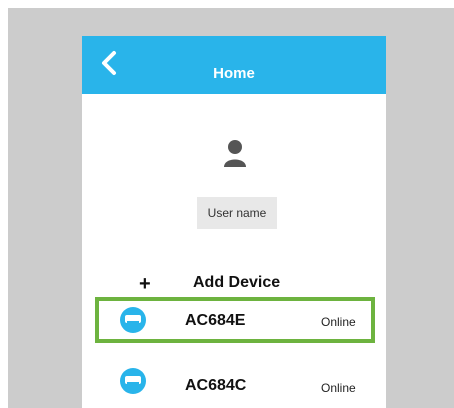 The width and height of the screenshot is (454, 408). What do you see at coordinates (237, 213) in the screenshot?
I see `username-label: User name` at bounding box center [237, 213].